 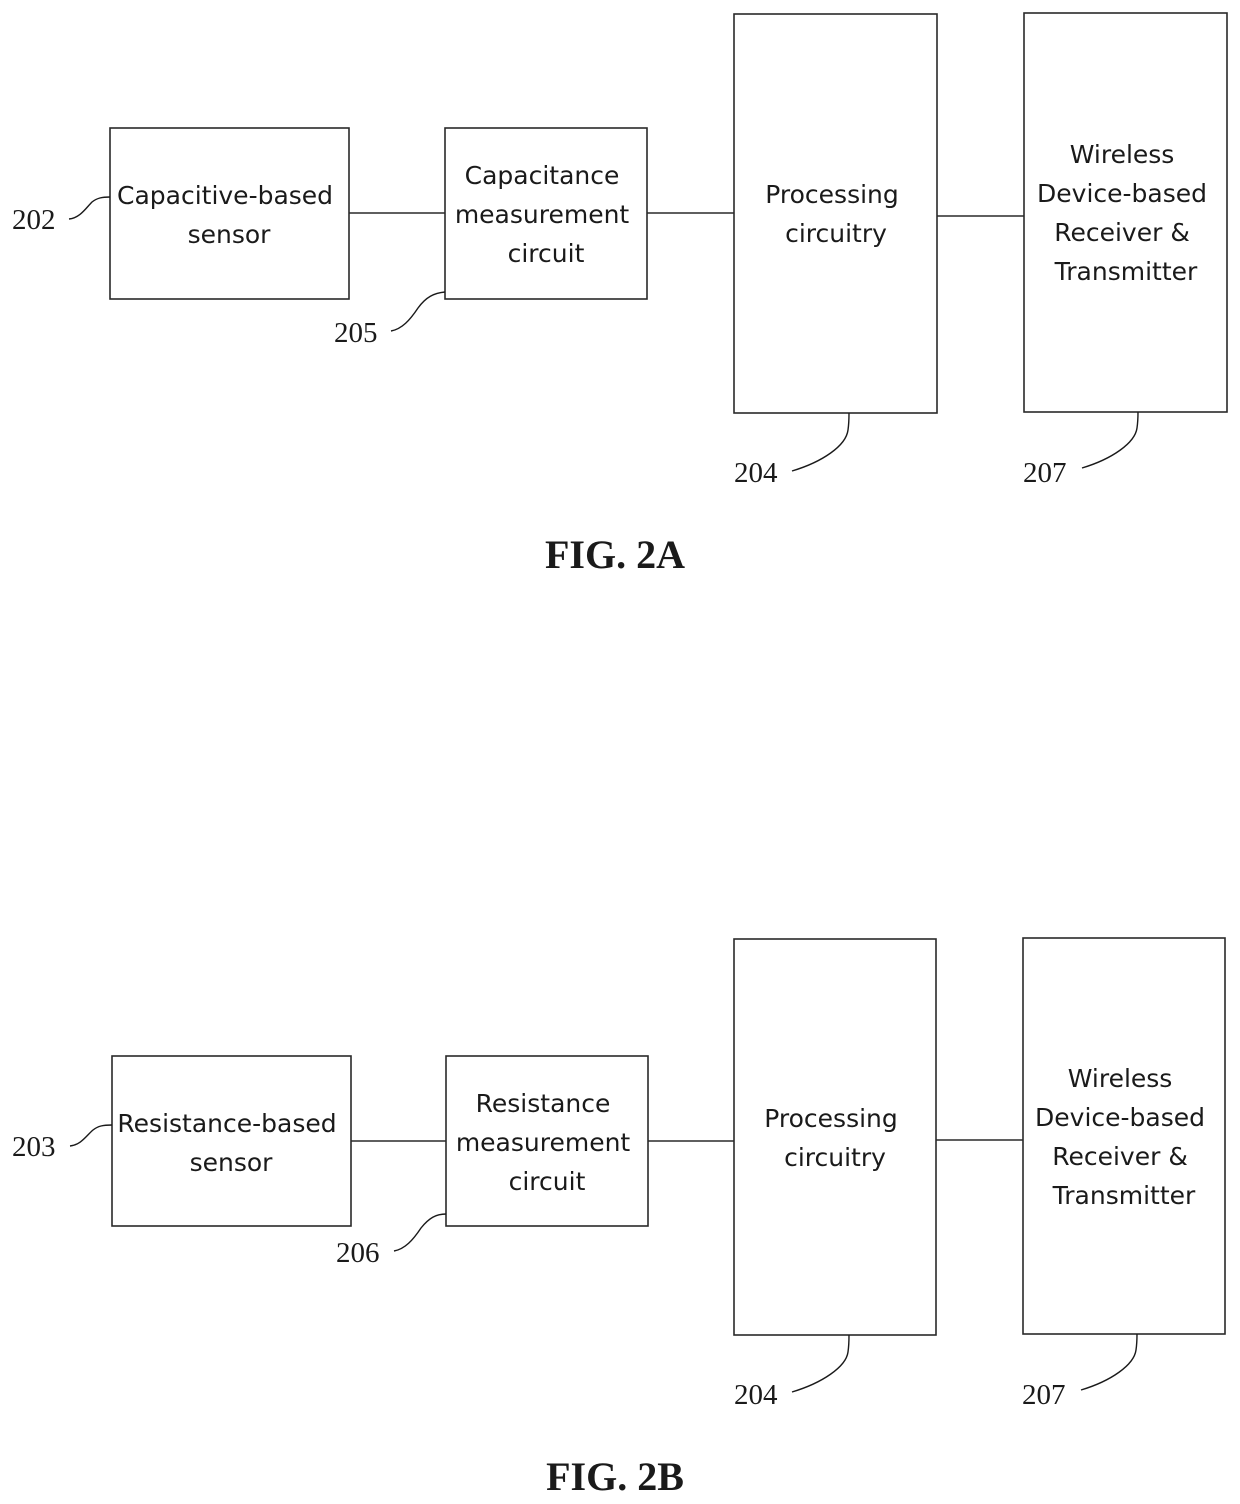 I want to click on resistance-measurement-block: Resistance measurement circuit, so click(x=547, y=1141).